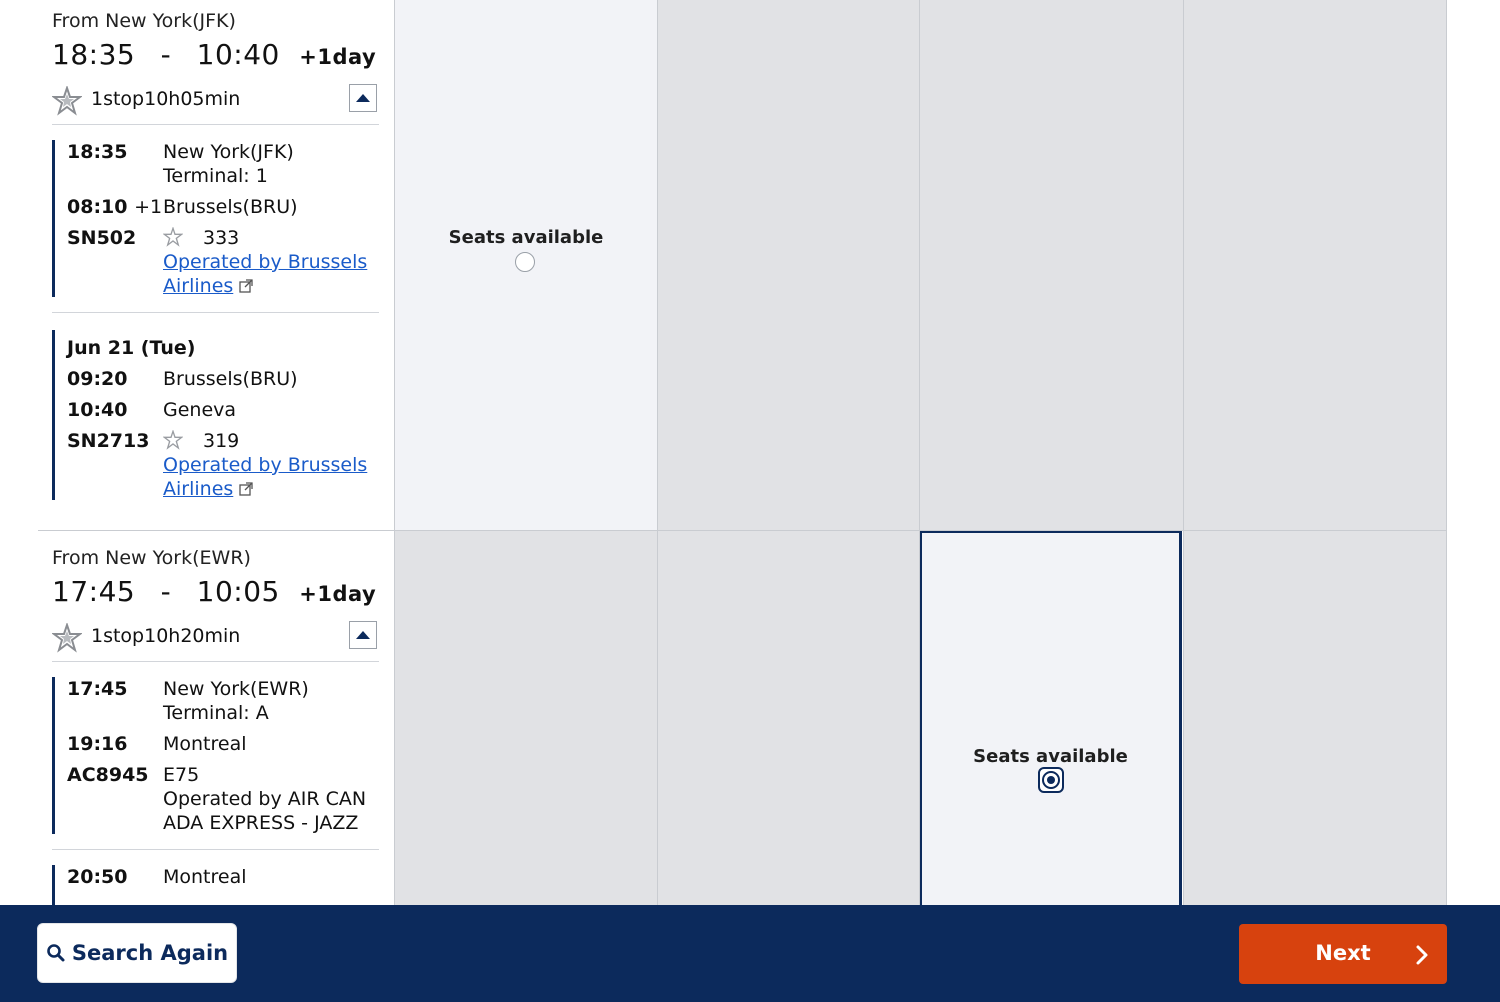 Image resolution: width=1500 pixels, height=1002 pixels. Describe the element at coordinates (788, 265) in the screenshot. I see `fare-cell-r1-c2` at that location.